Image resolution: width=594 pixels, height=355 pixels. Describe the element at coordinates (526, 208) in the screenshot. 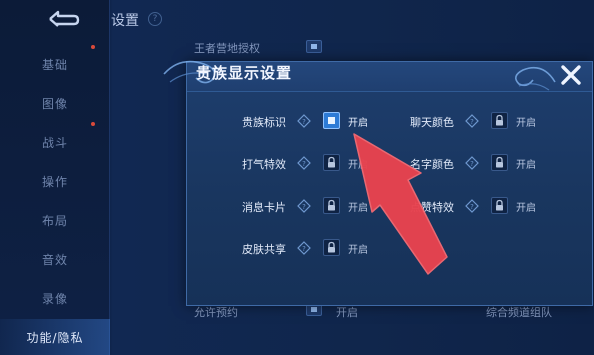

I see `option-like-effect-state: 开启` at that location.